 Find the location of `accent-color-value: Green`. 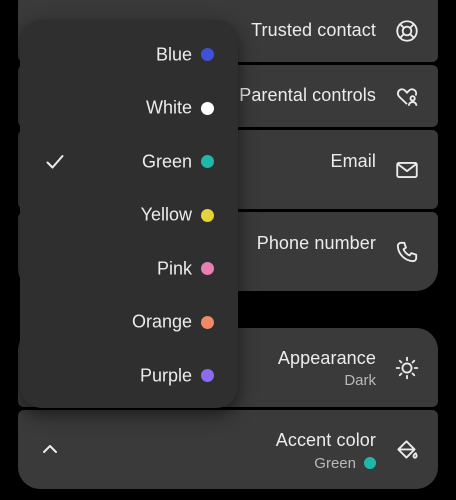

accent-color-value: Green is located at coordinates (345, 463).